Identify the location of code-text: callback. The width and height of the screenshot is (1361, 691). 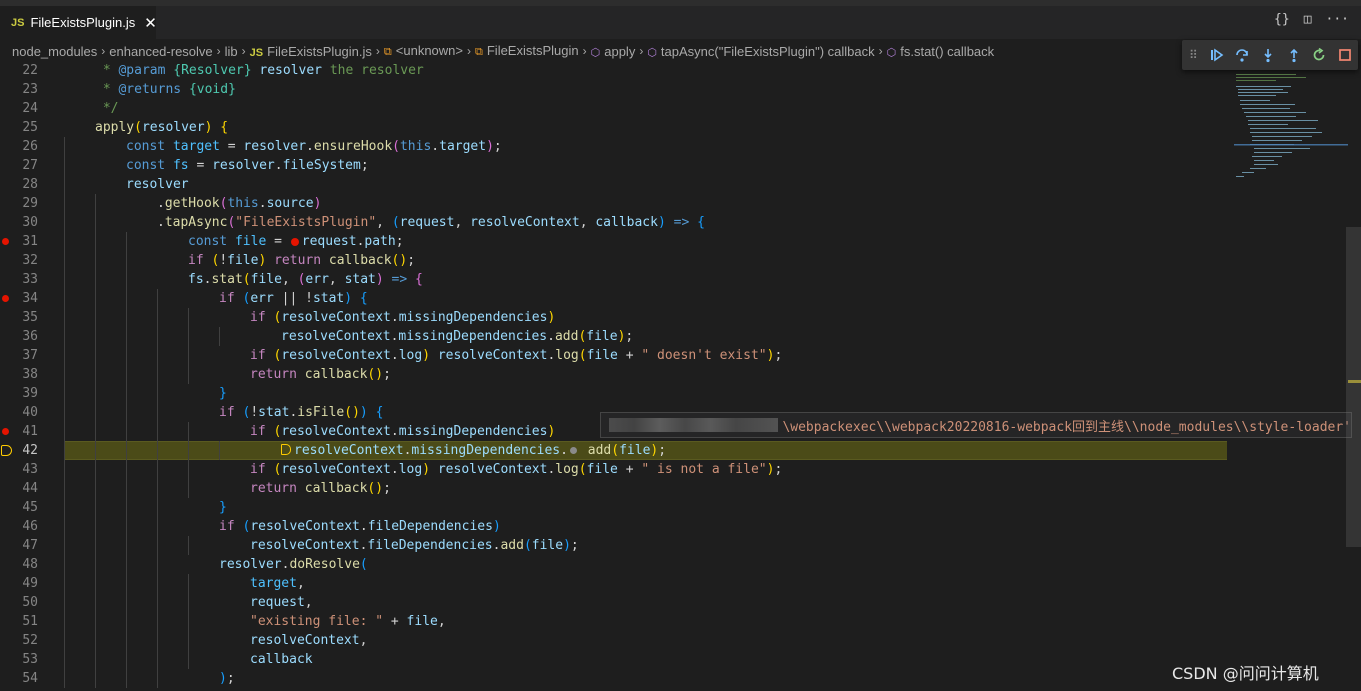
(281, 659).